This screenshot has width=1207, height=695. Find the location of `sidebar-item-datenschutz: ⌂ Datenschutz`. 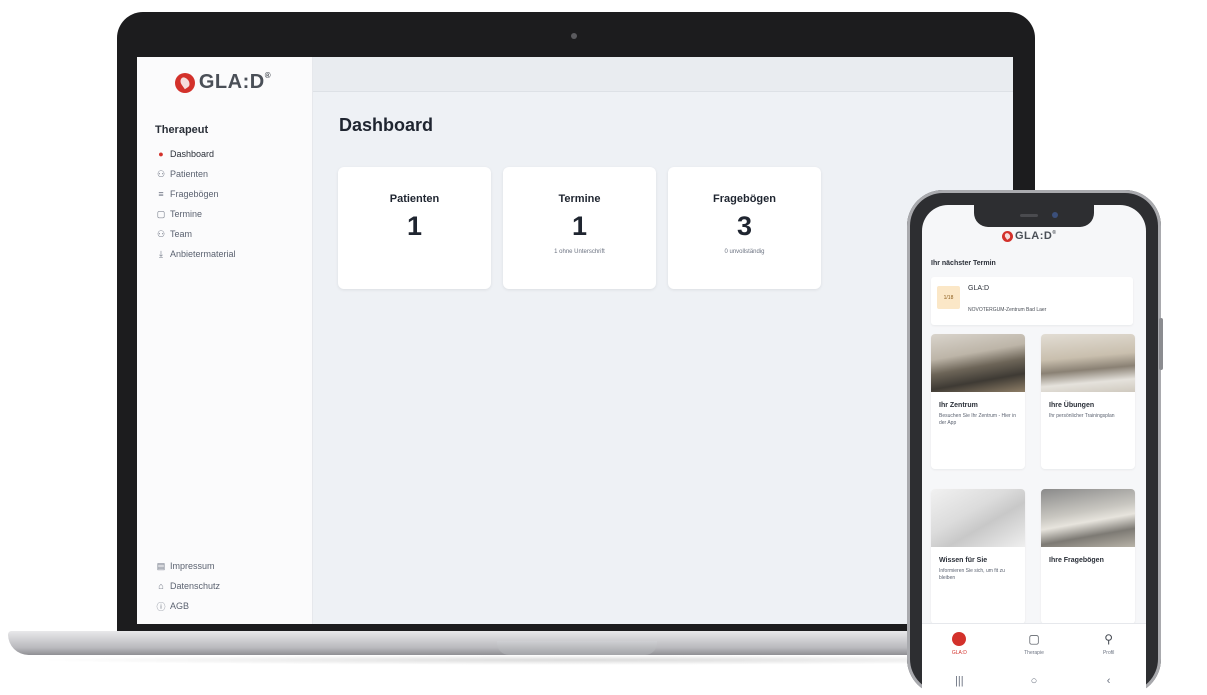

sidebar-item-datenschutz: ⌂ Datenschutz is located at coordinates (186, 586).